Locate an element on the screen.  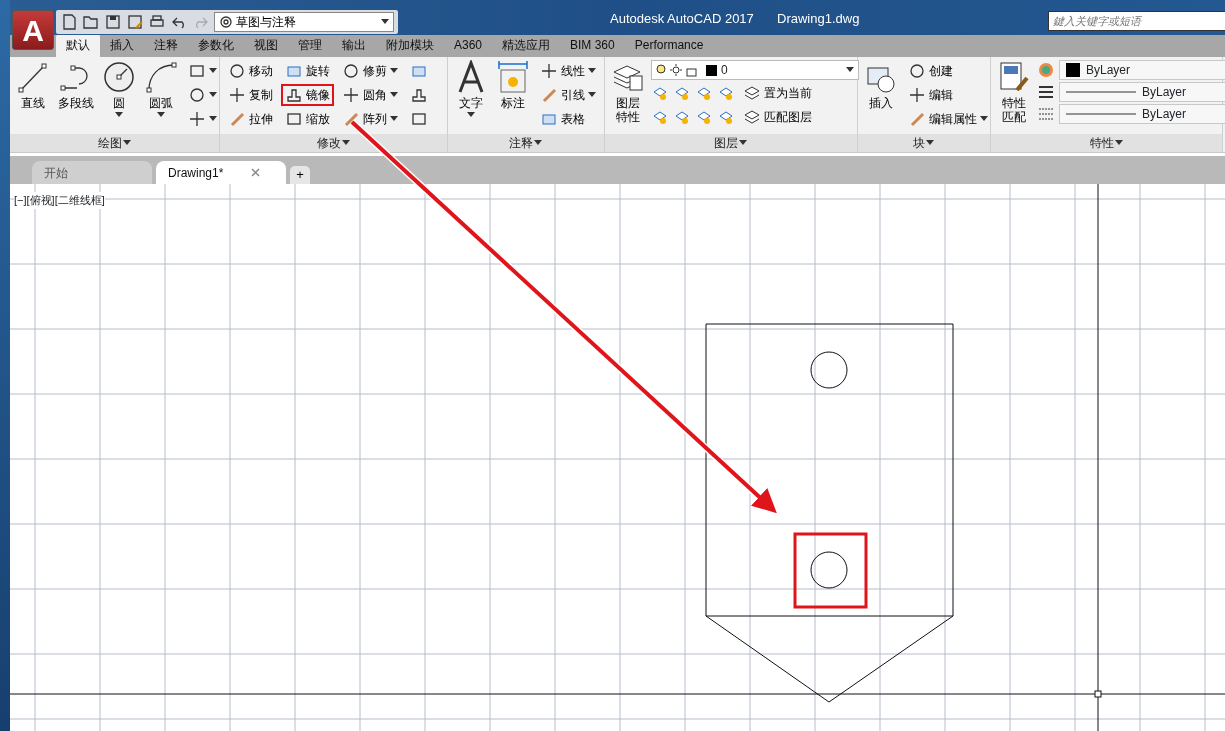
ribbon-tool-button: 旋转 is located at coordinates (307, 71).